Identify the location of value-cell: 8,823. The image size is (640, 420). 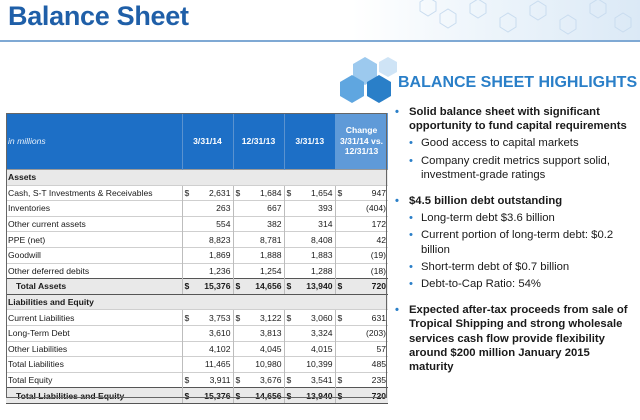
(212, 239).